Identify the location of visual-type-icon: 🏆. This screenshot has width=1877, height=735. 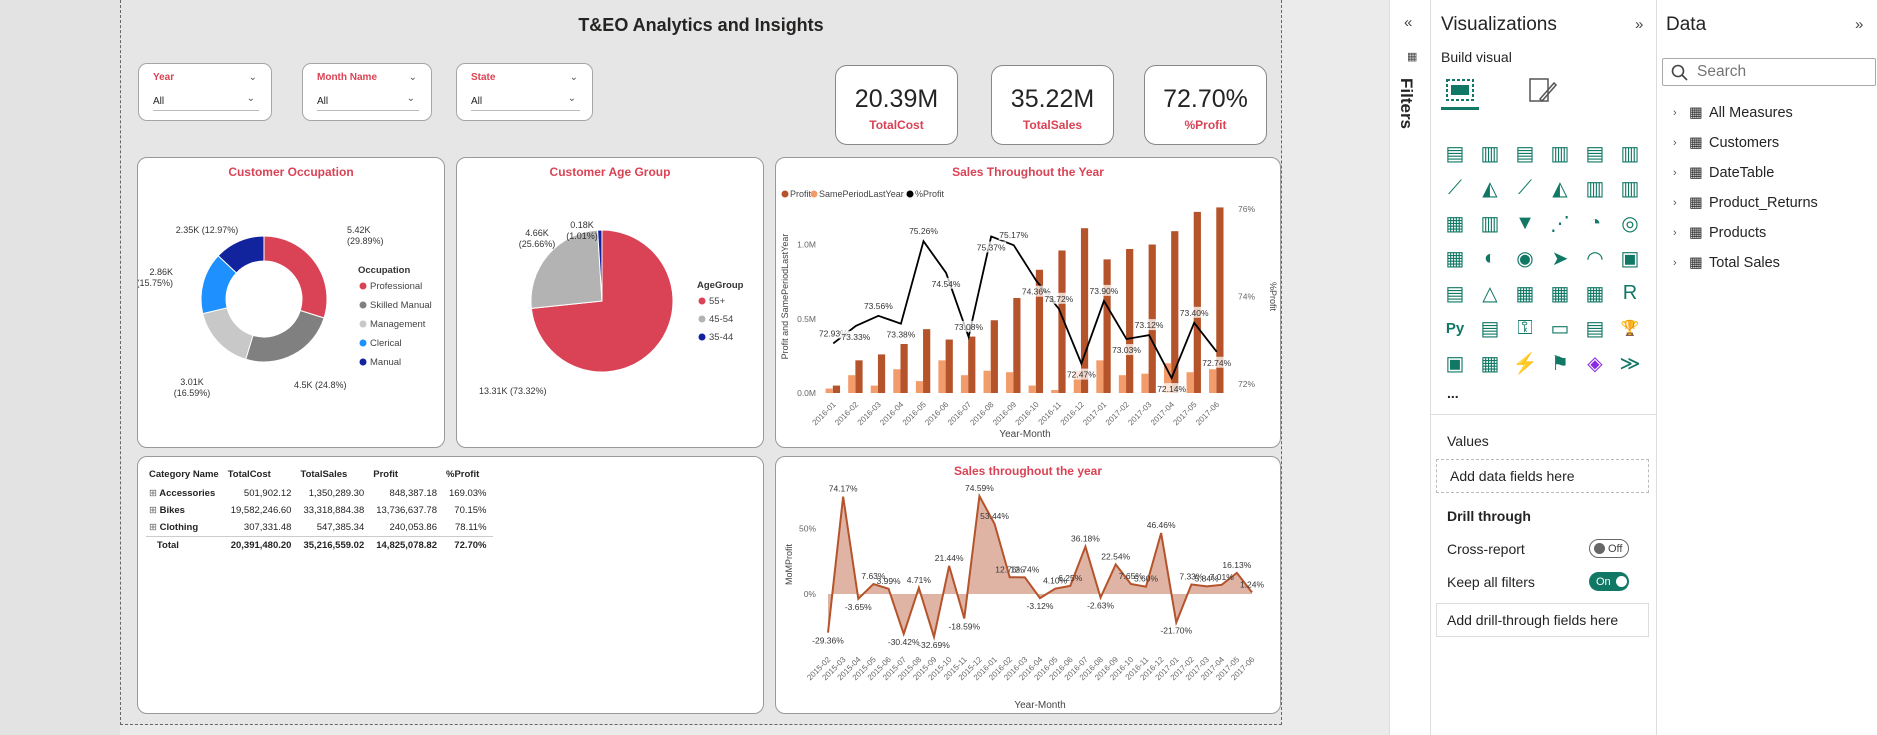
(1630, 328).